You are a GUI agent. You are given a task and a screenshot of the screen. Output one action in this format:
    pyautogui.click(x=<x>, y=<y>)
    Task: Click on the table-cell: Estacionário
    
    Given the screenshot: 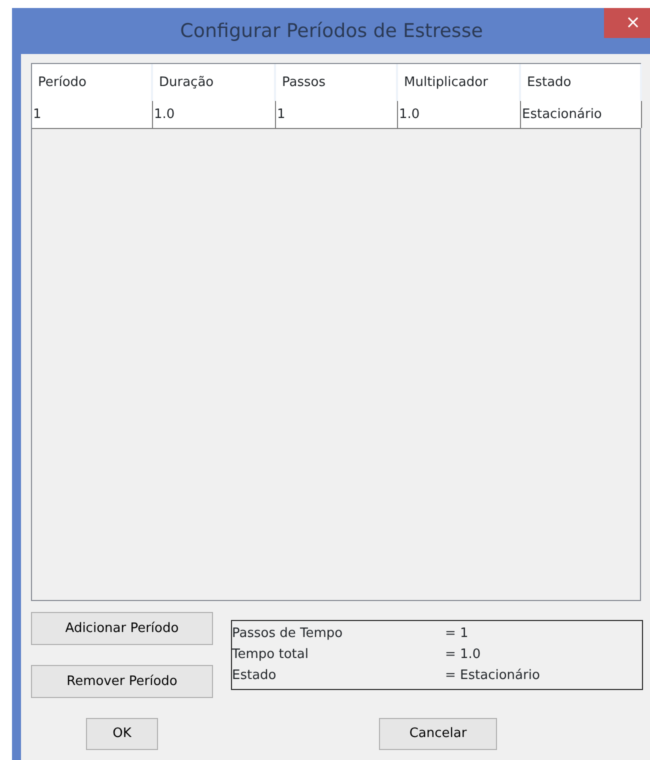 What is the action you would take?
    pyautogui.click(x=581, y=114)
    